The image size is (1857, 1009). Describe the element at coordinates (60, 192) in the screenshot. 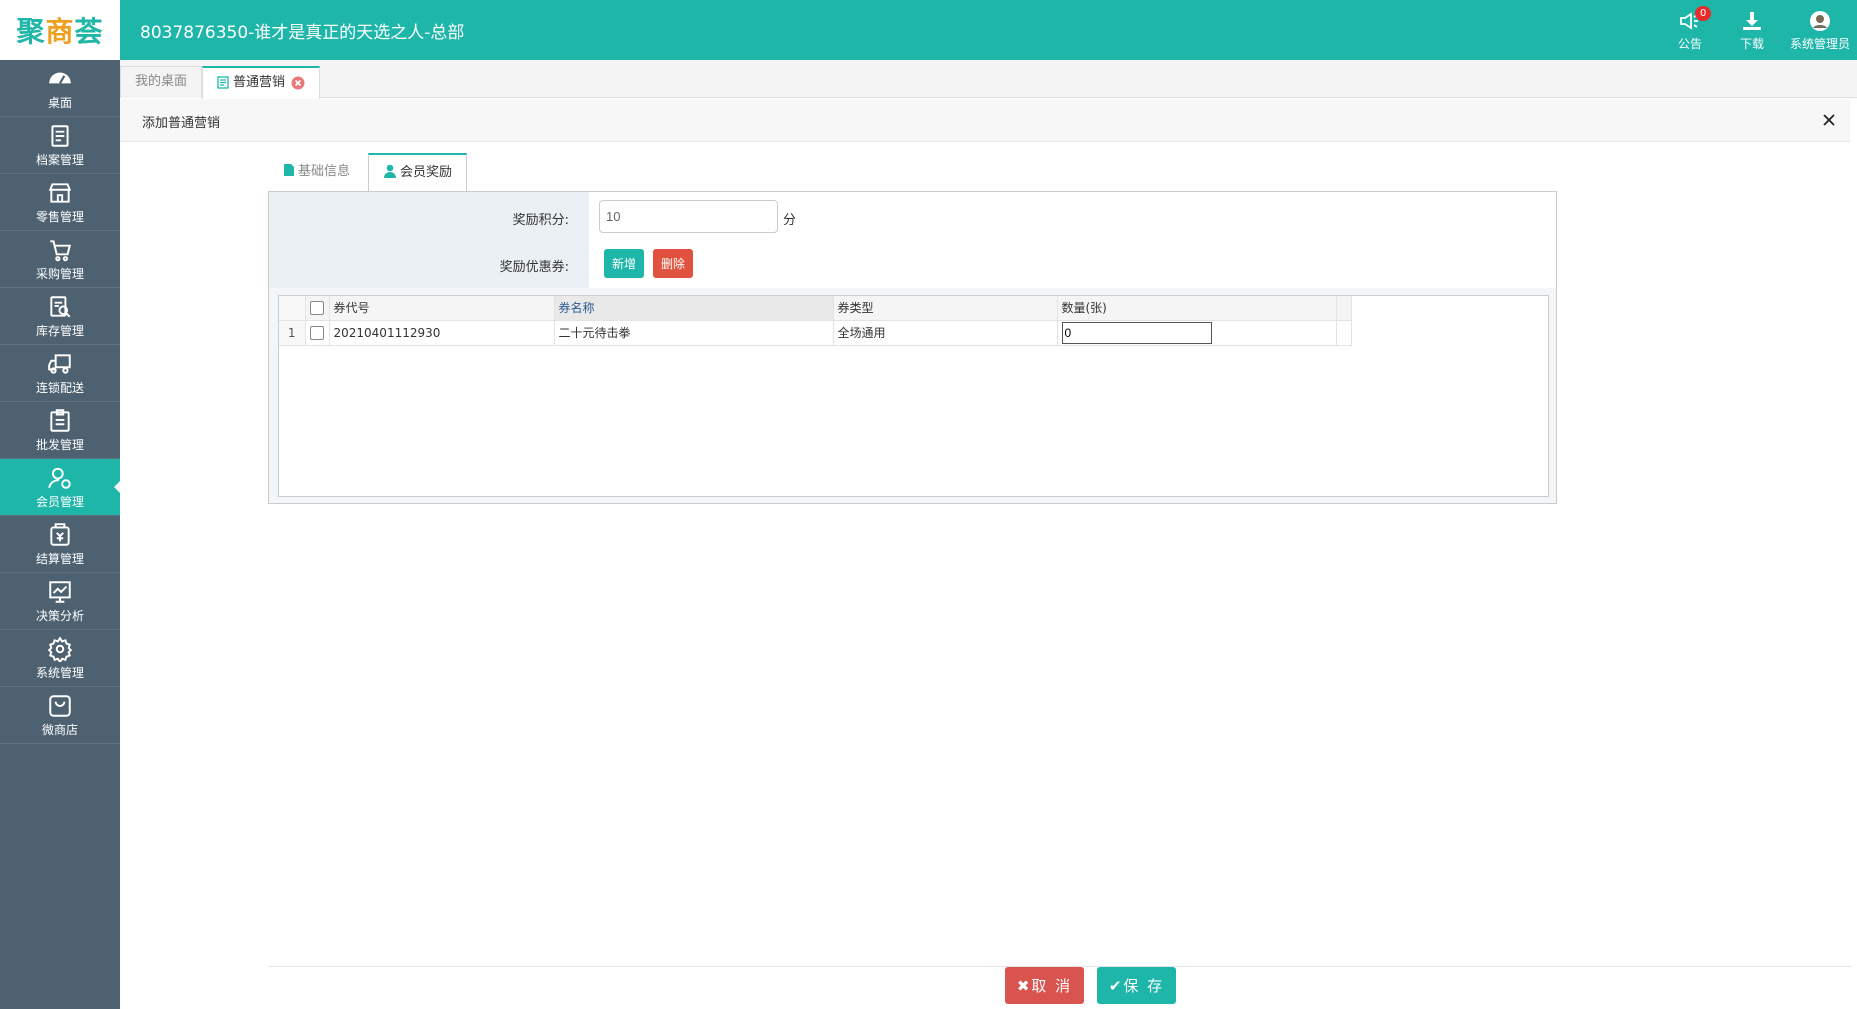

I see `store-icon` at that location.